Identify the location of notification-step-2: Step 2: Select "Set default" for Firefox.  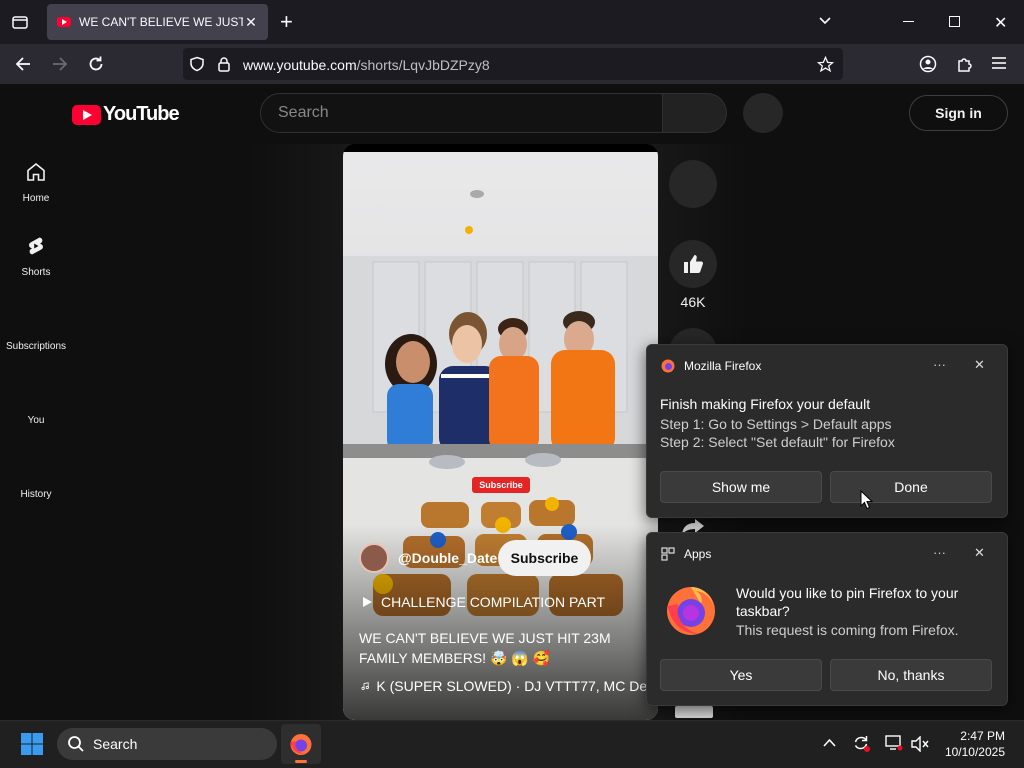
(777, 442).